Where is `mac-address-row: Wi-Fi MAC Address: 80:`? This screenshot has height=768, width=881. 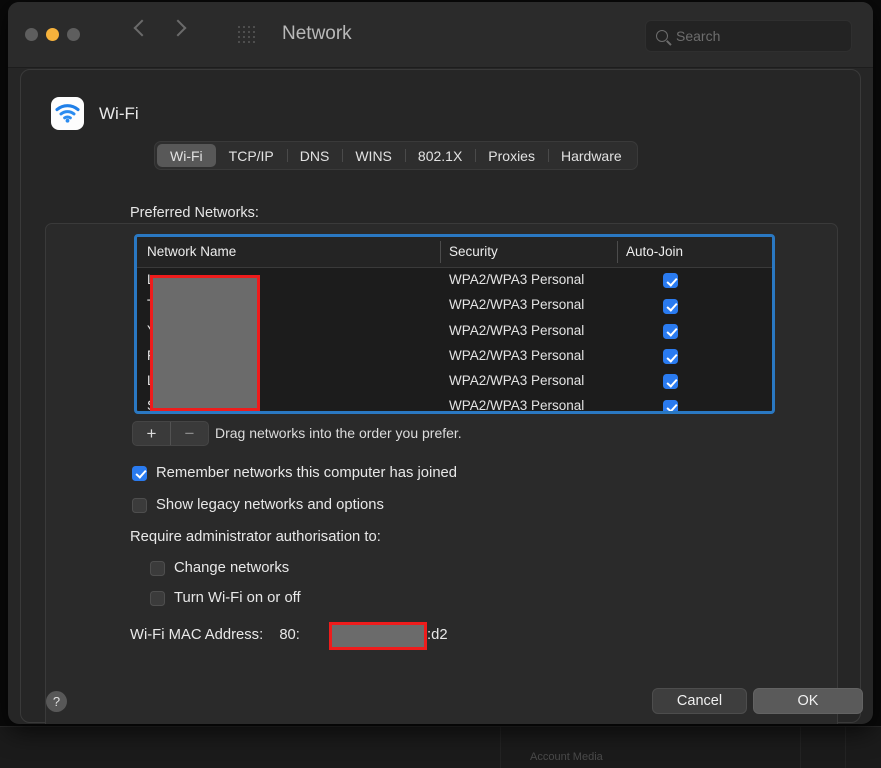 mac-address-row: Wi-Fi MAC Address: 80: is located at coordinates (215, 635).